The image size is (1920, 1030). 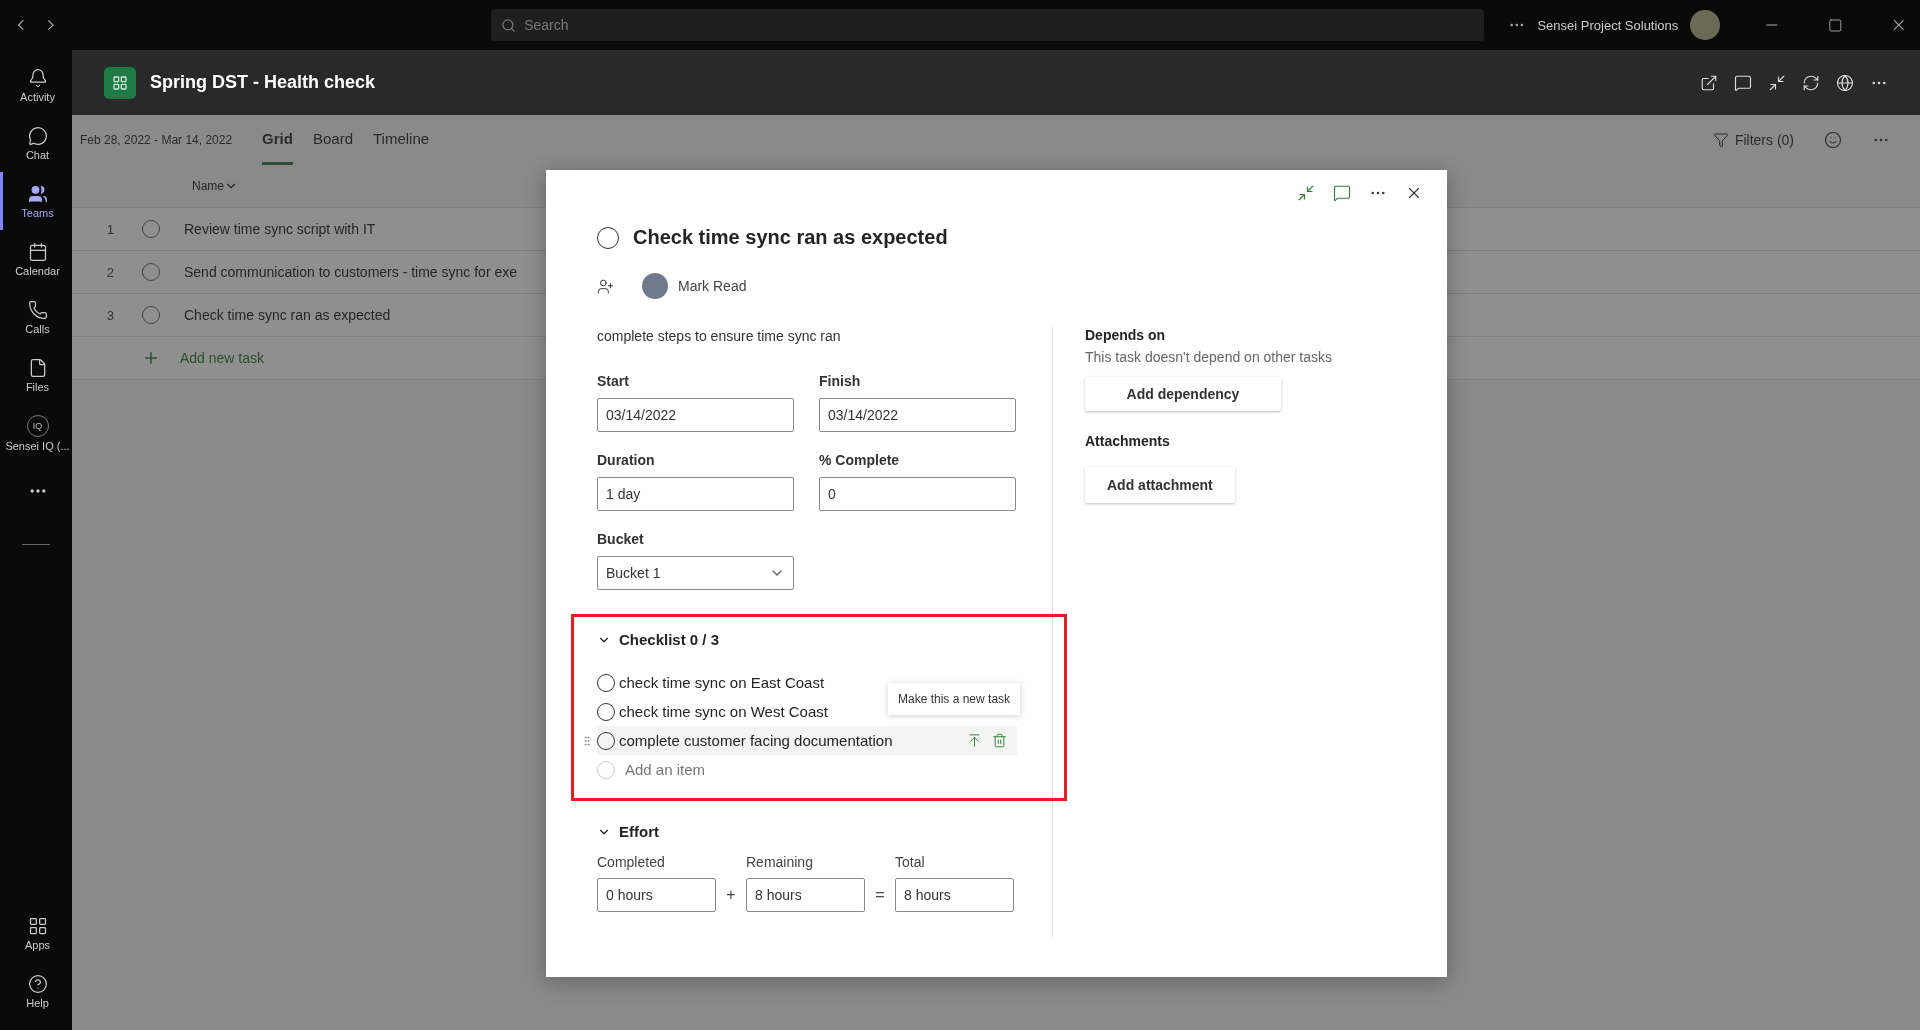 I want to click on tooltip: Make this a new task, so click(x=954, y=699).